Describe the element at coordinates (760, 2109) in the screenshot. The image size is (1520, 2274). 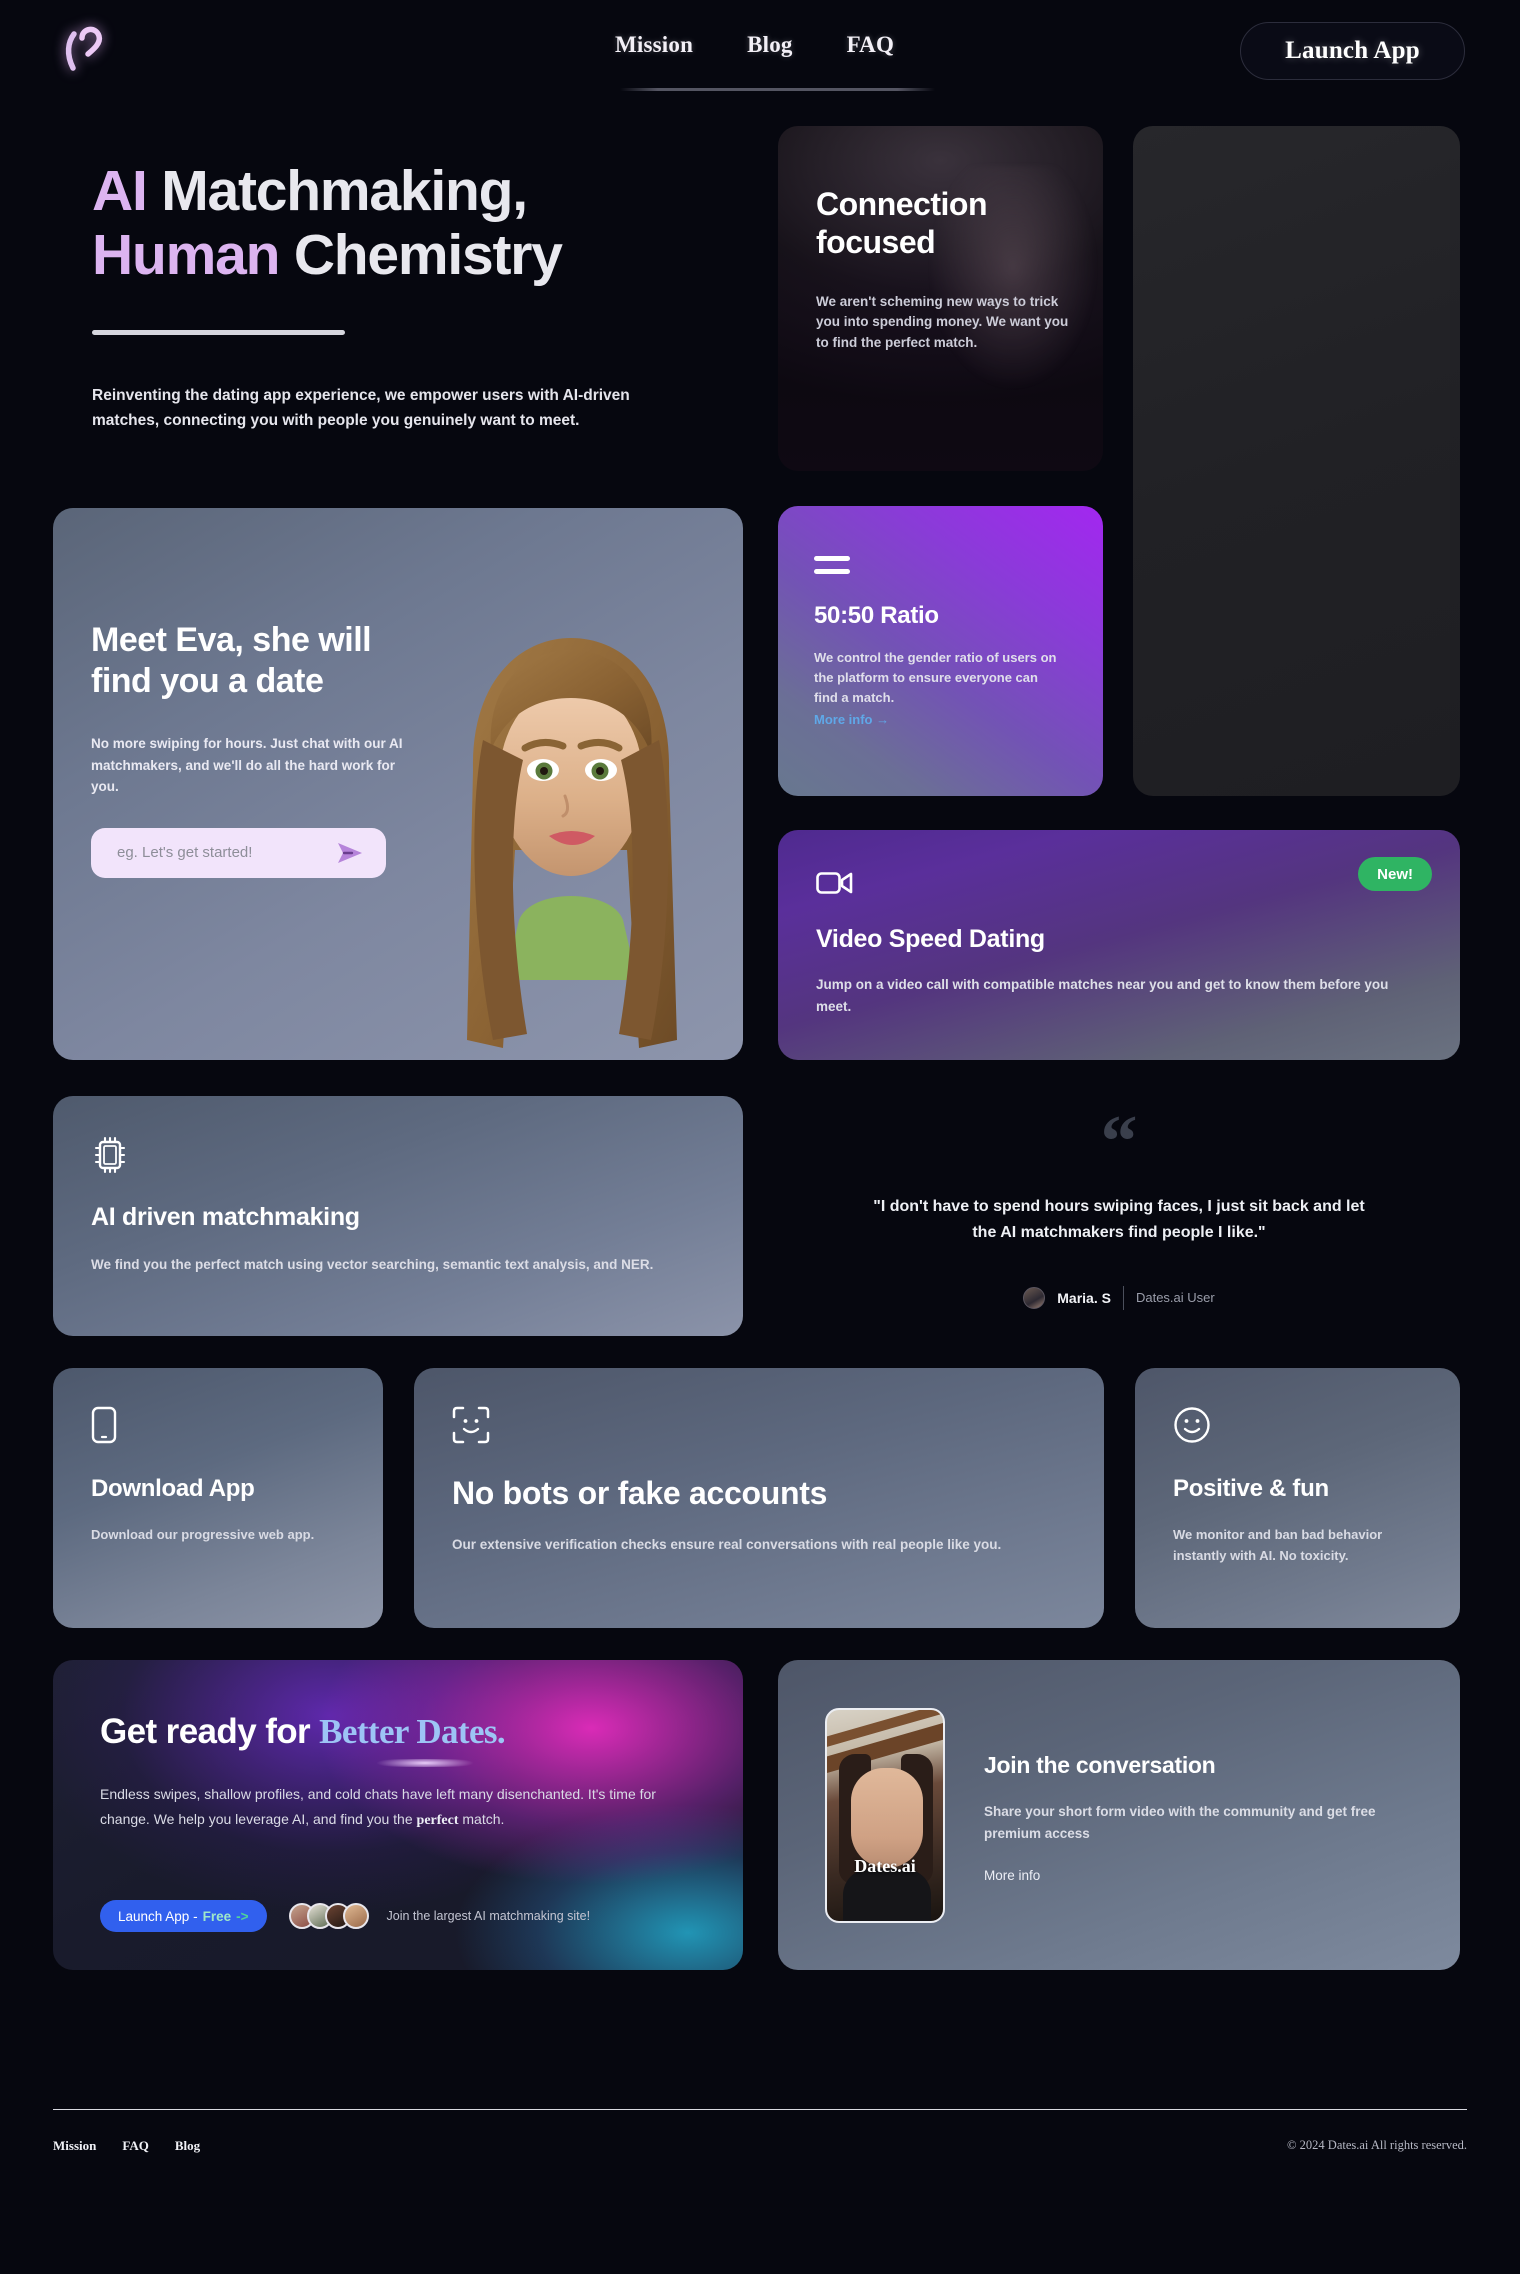
I see `footer-divider` at that location.